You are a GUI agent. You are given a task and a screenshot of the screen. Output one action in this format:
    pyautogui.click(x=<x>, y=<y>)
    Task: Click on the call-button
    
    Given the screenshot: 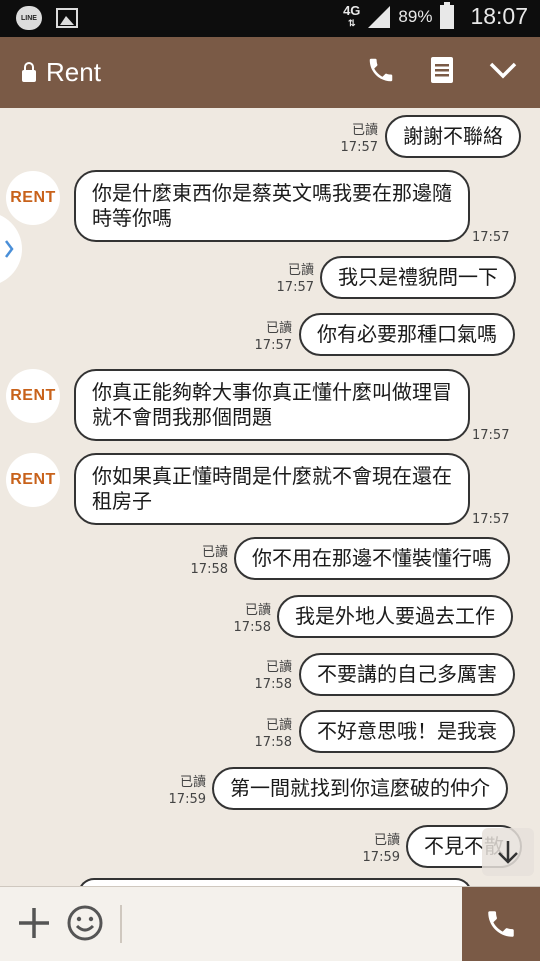 What is the action you would take?
    pyautogui.click(x=501, y=924)
    